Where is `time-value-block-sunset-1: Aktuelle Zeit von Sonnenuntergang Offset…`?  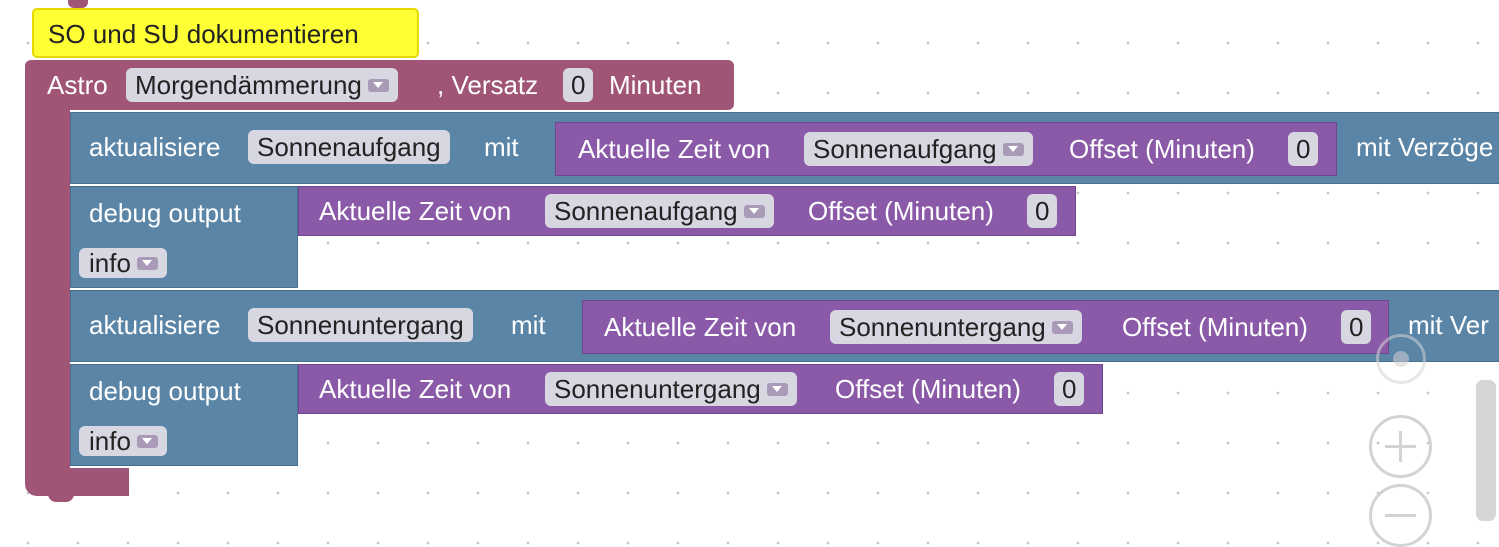
time-value-block-sunset-1: Aktuelle Zeit von Sonnenuntergang Offset… is located at coordinates (985, 327).